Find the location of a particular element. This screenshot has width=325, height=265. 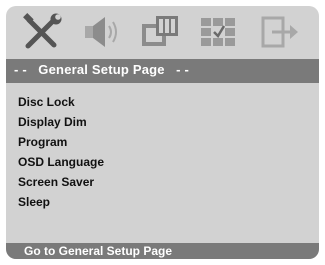

page-title: - - General Setup Page - - is located at coordinates (102, 69).